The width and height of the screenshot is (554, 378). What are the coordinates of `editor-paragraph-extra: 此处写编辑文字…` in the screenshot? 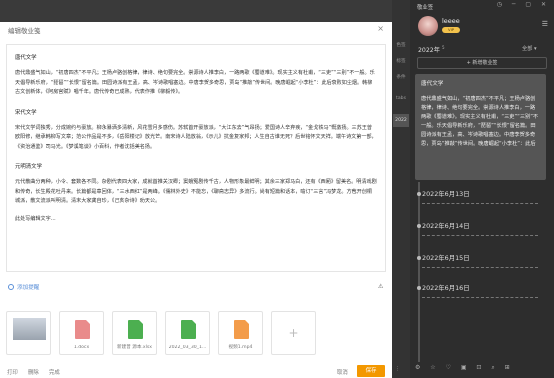 It's located at (35, 218).